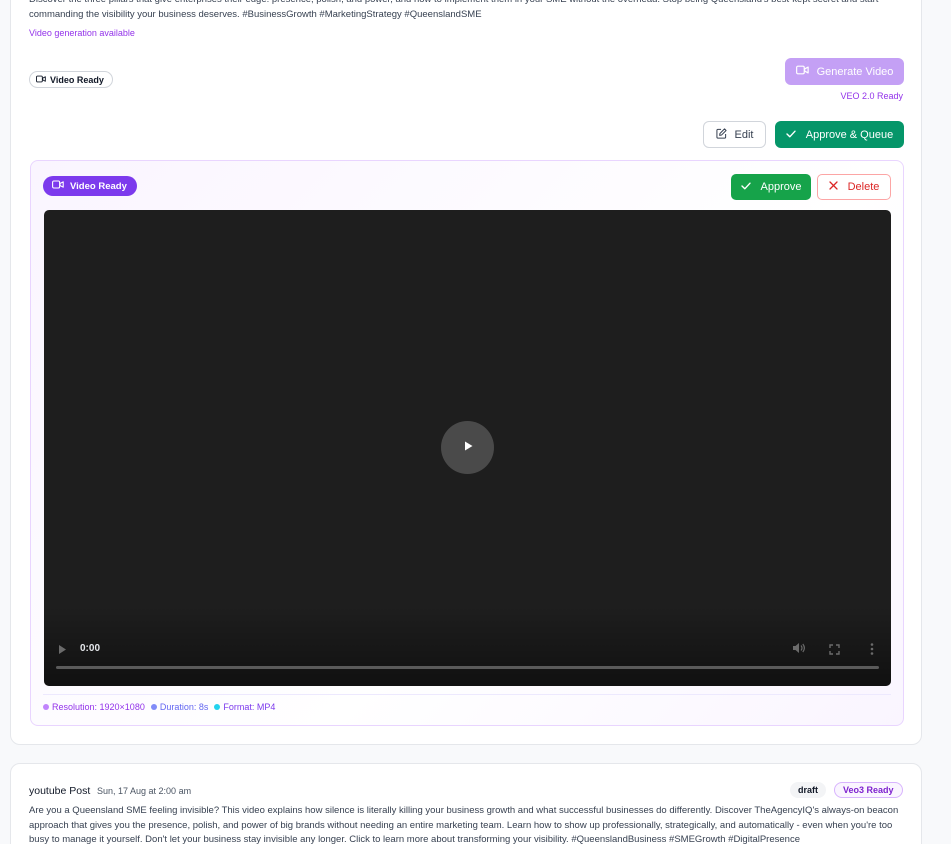  I want to click on play-overlay-button, so click(467, 447).